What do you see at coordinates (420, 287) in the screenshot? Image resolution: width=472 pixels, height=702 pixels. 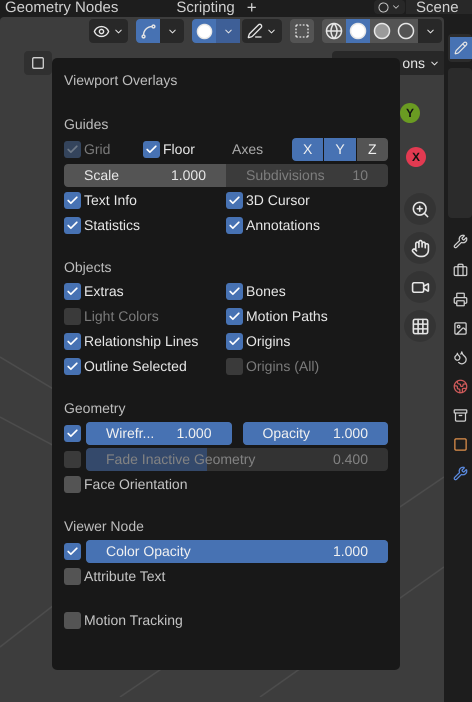 I see `camera-button` at bounding box center [420, 287].